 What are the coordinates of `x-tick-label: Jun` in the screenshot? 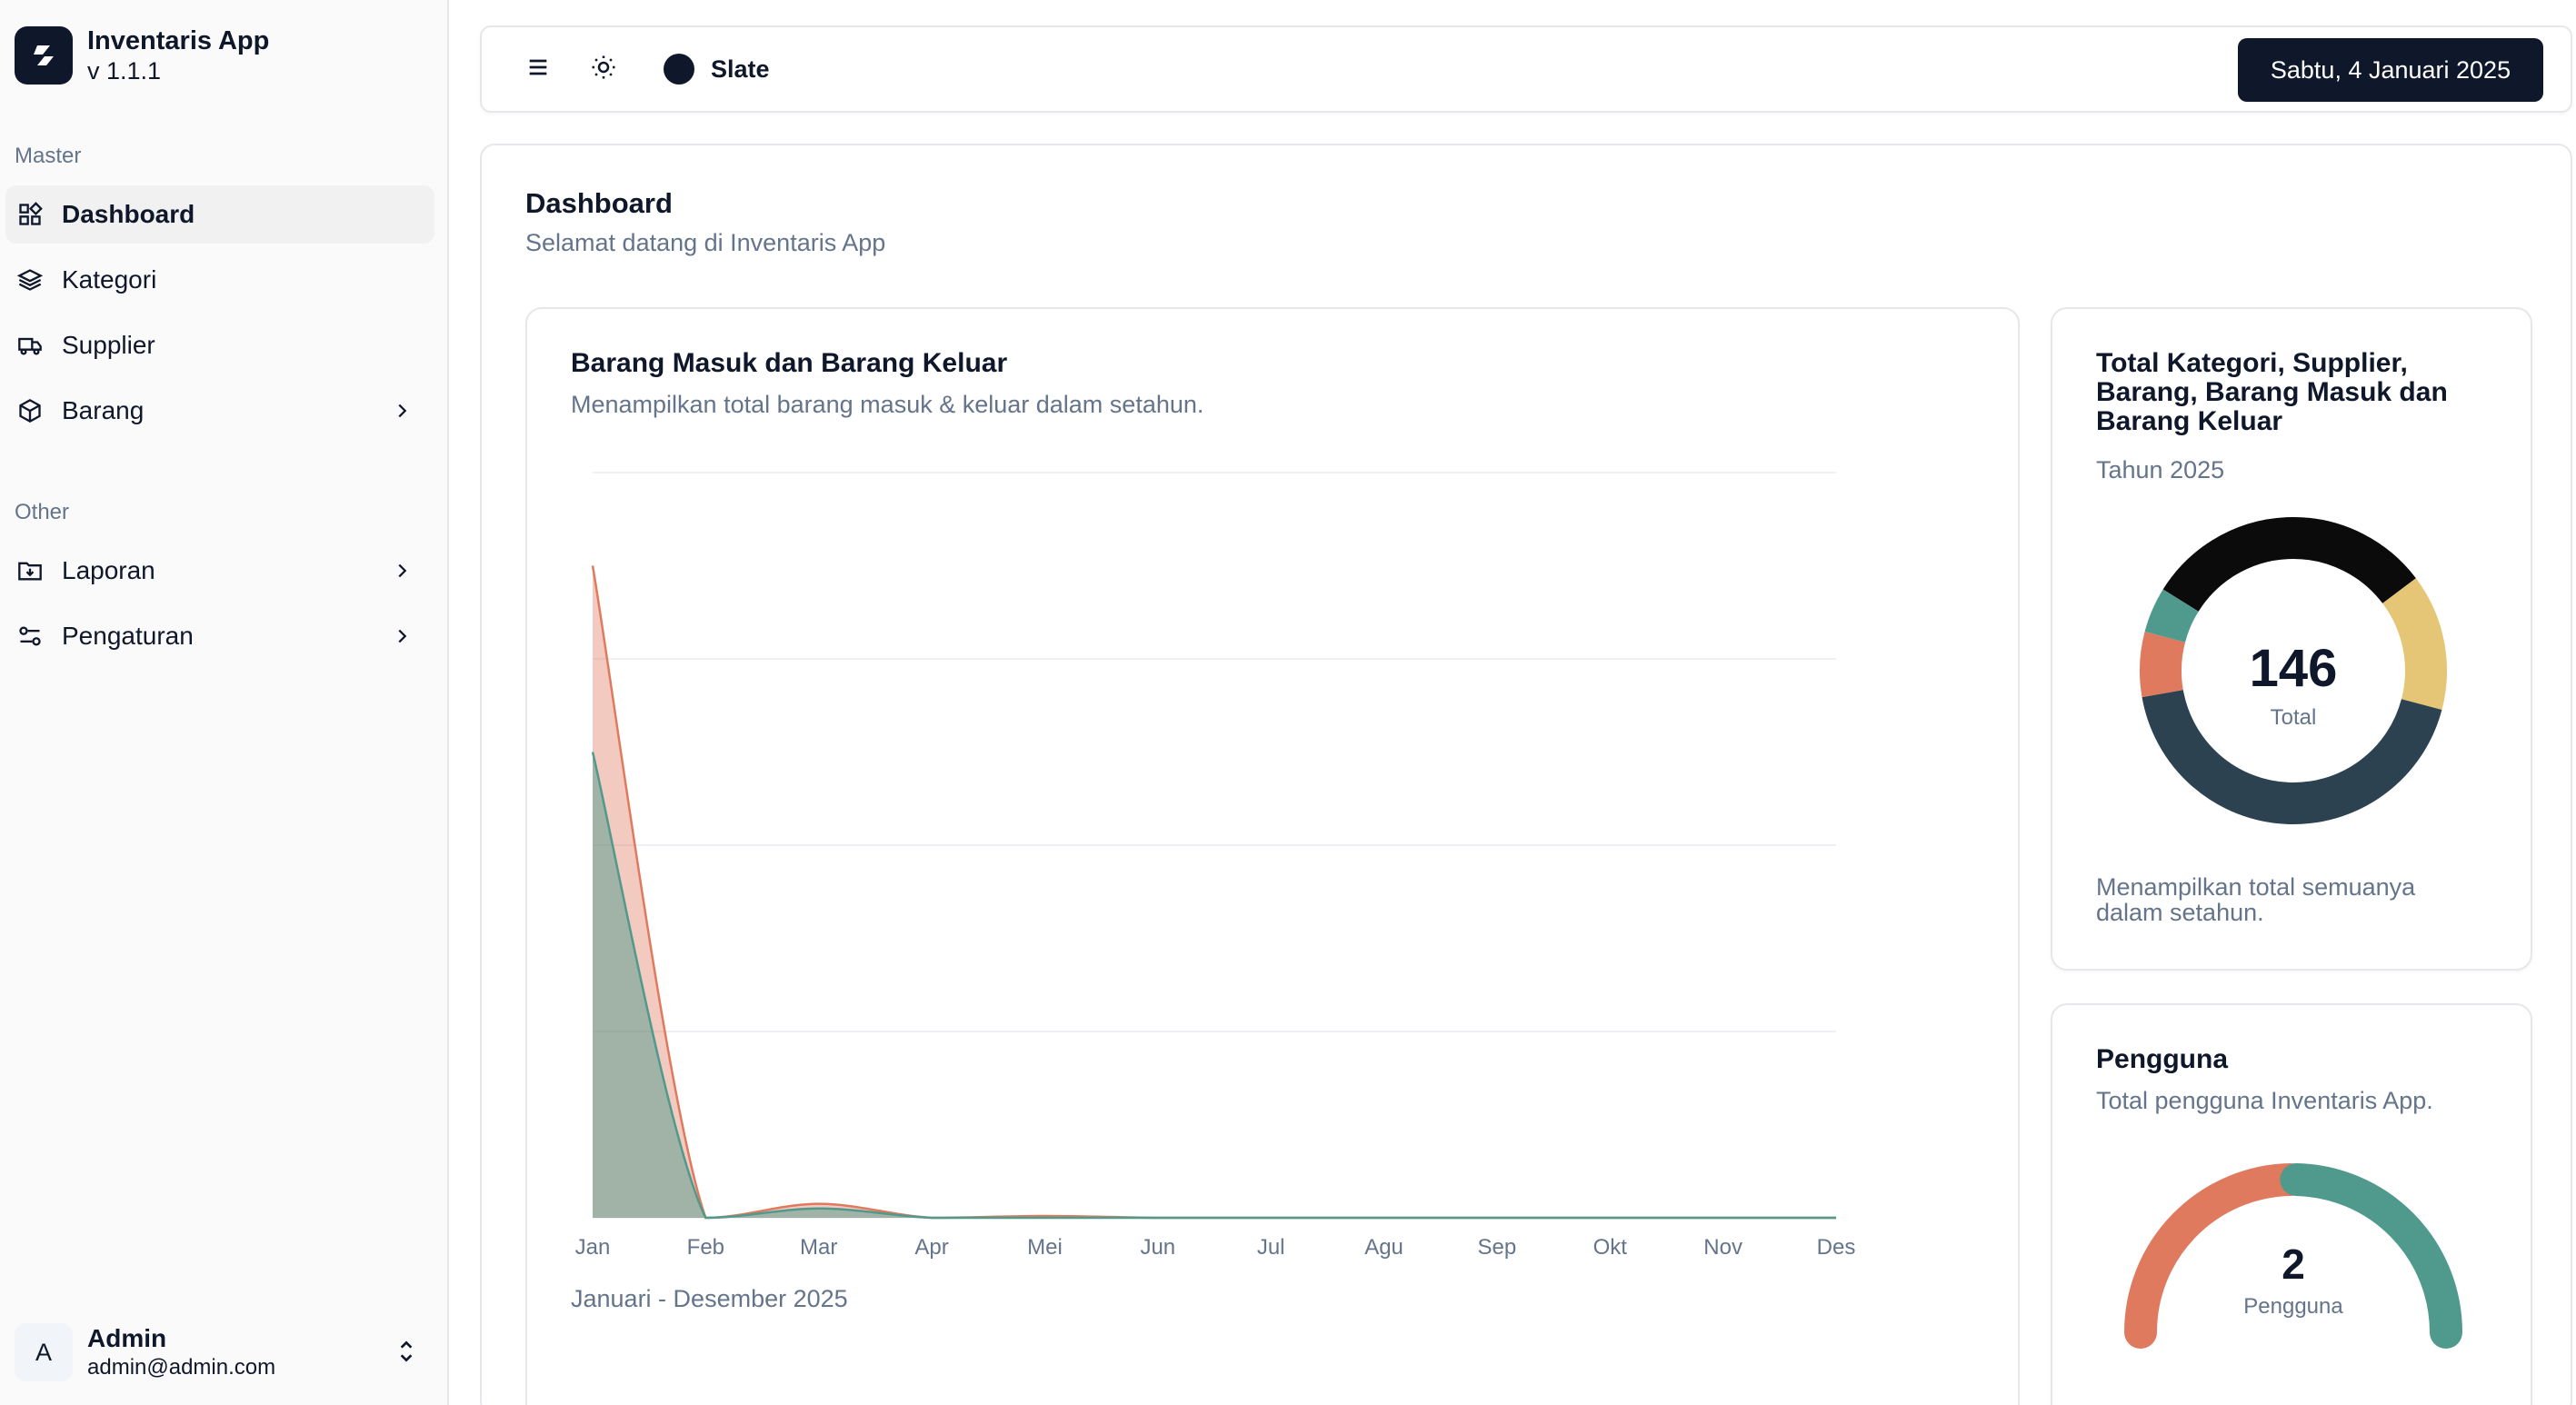 It's located at (1157, 1247).